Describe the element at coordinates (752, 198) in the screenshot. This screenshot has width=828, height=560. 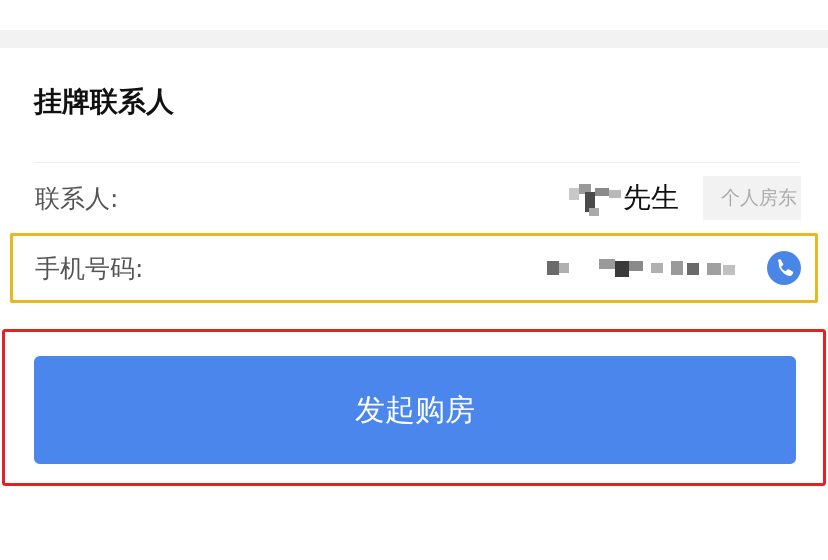
I see `owner-tag: 个人房东` at that location.